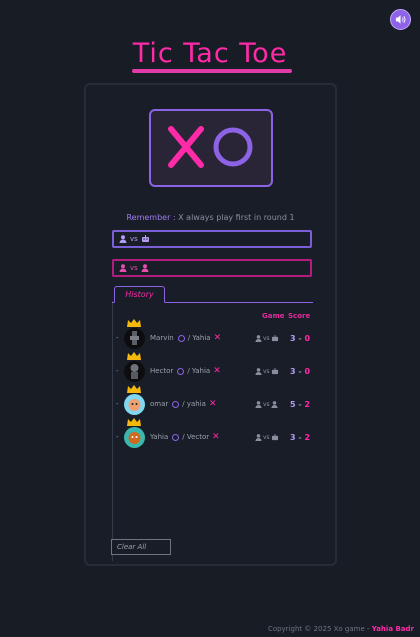 The width and height of the screenshot is (420, 637). Describe the element at coordinates (162, 371) in the screenshot. I see `winner-name: Hector` at that location.